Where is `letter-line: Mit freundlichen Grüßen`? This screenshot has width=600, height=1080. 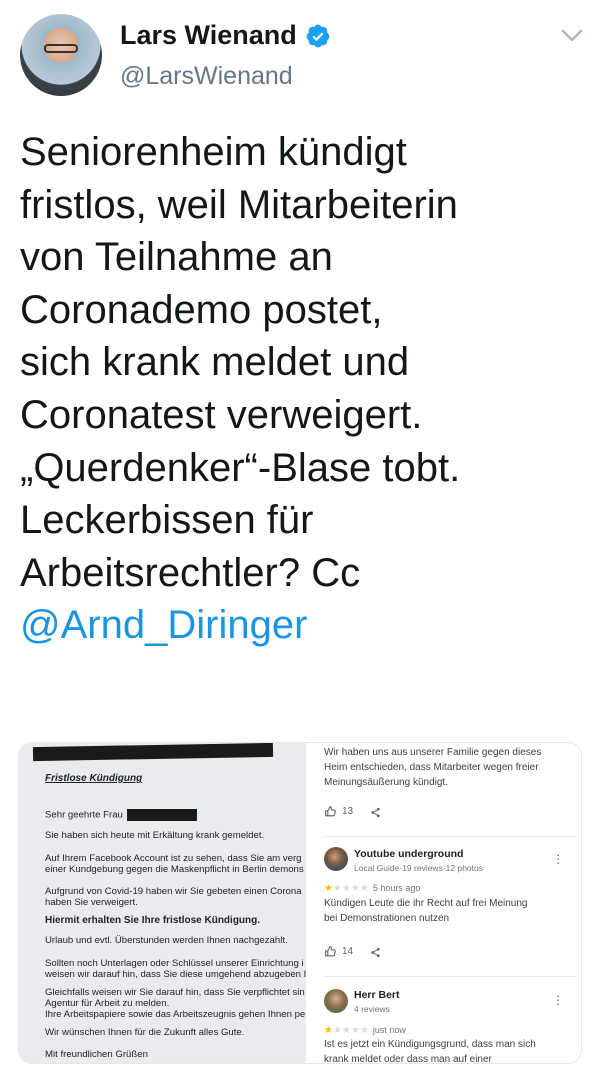
letter-line: Mit freundlichen Grüßen is located at coordinates (96, 1054).